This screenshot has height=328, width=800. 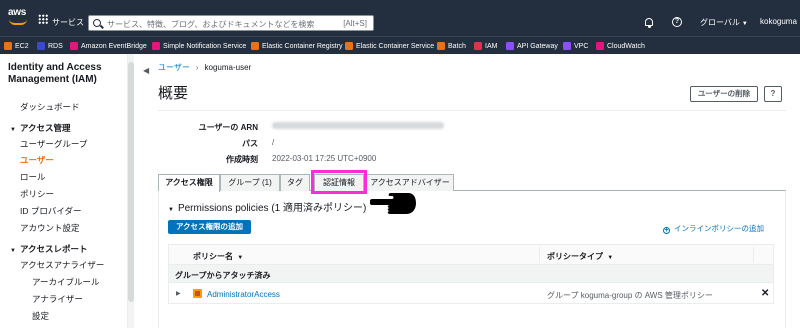 What do you see at coordinates (537, 46) in the screenshot?
I see `favorite-label: API Gateway` at bounding box center [537, 46].